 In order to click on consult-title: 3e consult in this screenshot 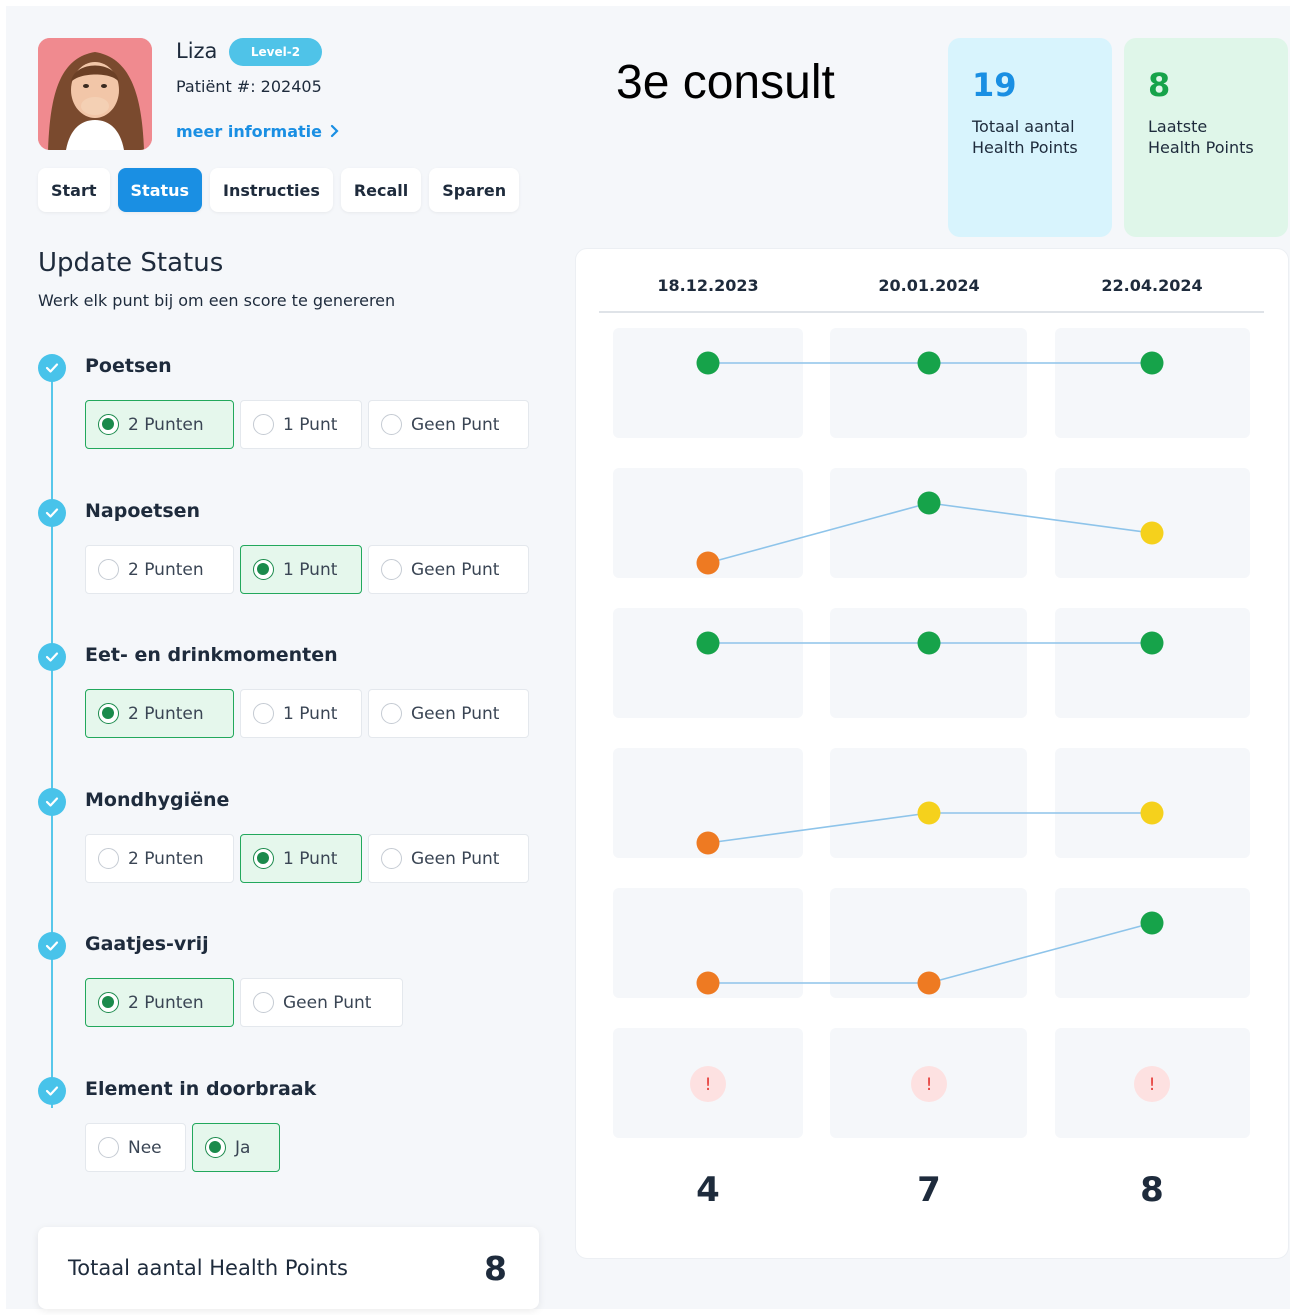, I will do `click(725, 82)`.